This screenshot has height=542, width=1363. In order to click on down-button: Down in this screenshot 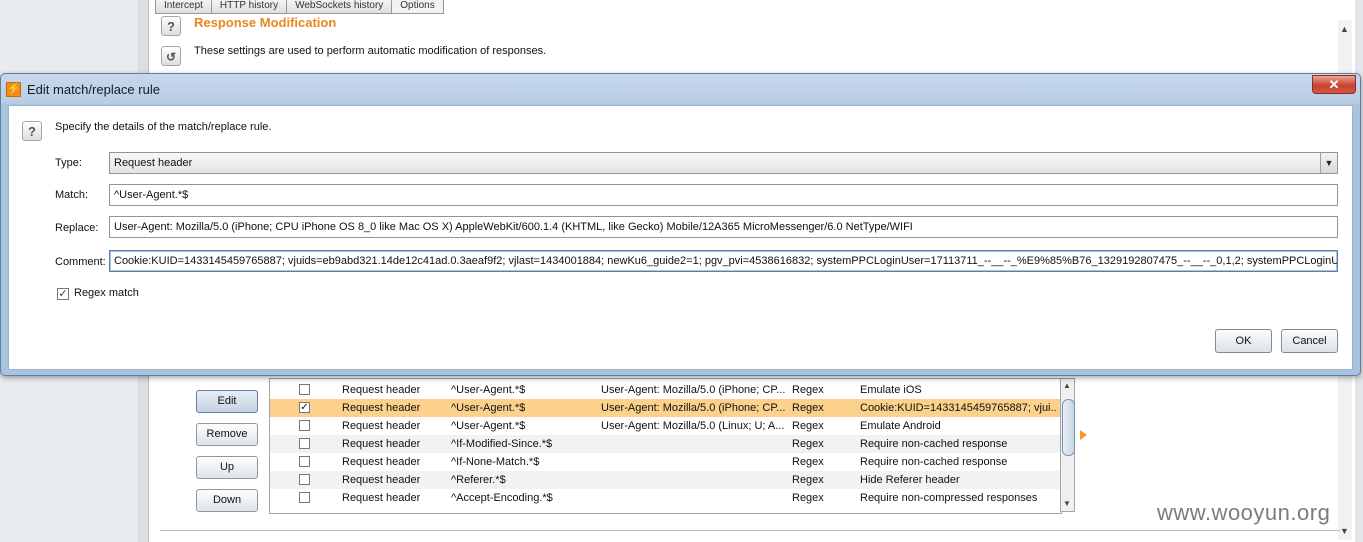, I will do `click(227, 500)`.